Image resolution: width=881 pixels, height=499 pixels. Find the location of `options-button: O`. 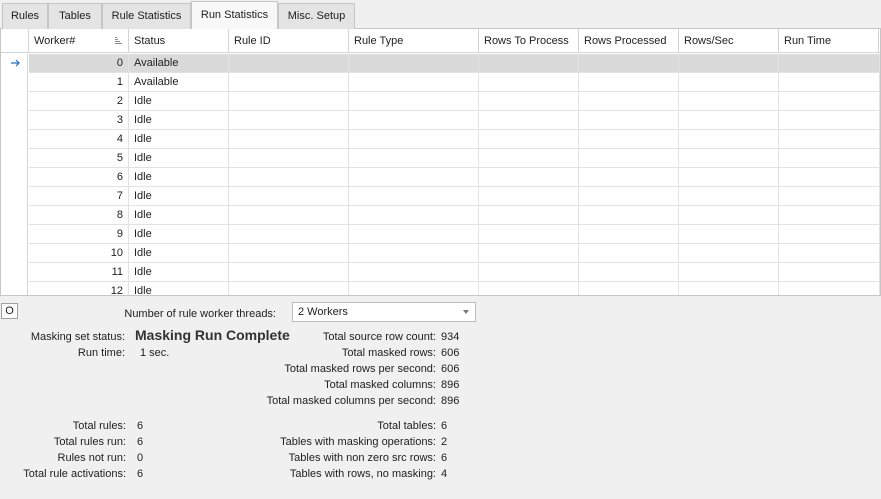

options-button: O is located at coordinates (9, 311).